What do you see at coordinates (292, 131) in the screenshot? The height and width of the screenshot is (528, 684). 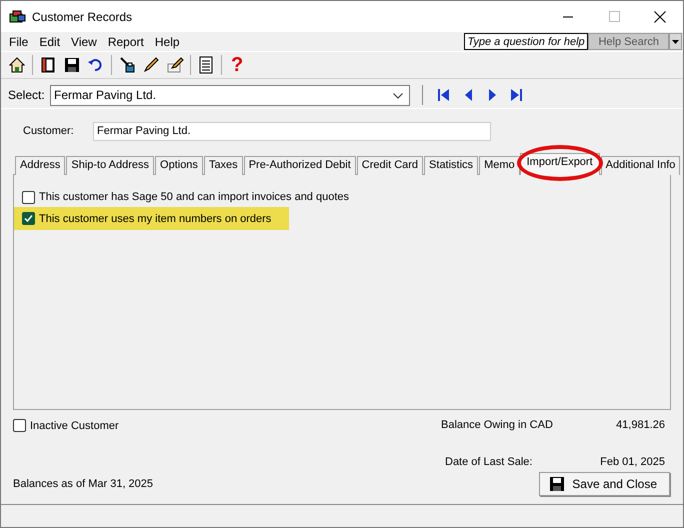 I see `customer-field: Fermar Paving Ltd.` at bounding box center [292, 131].